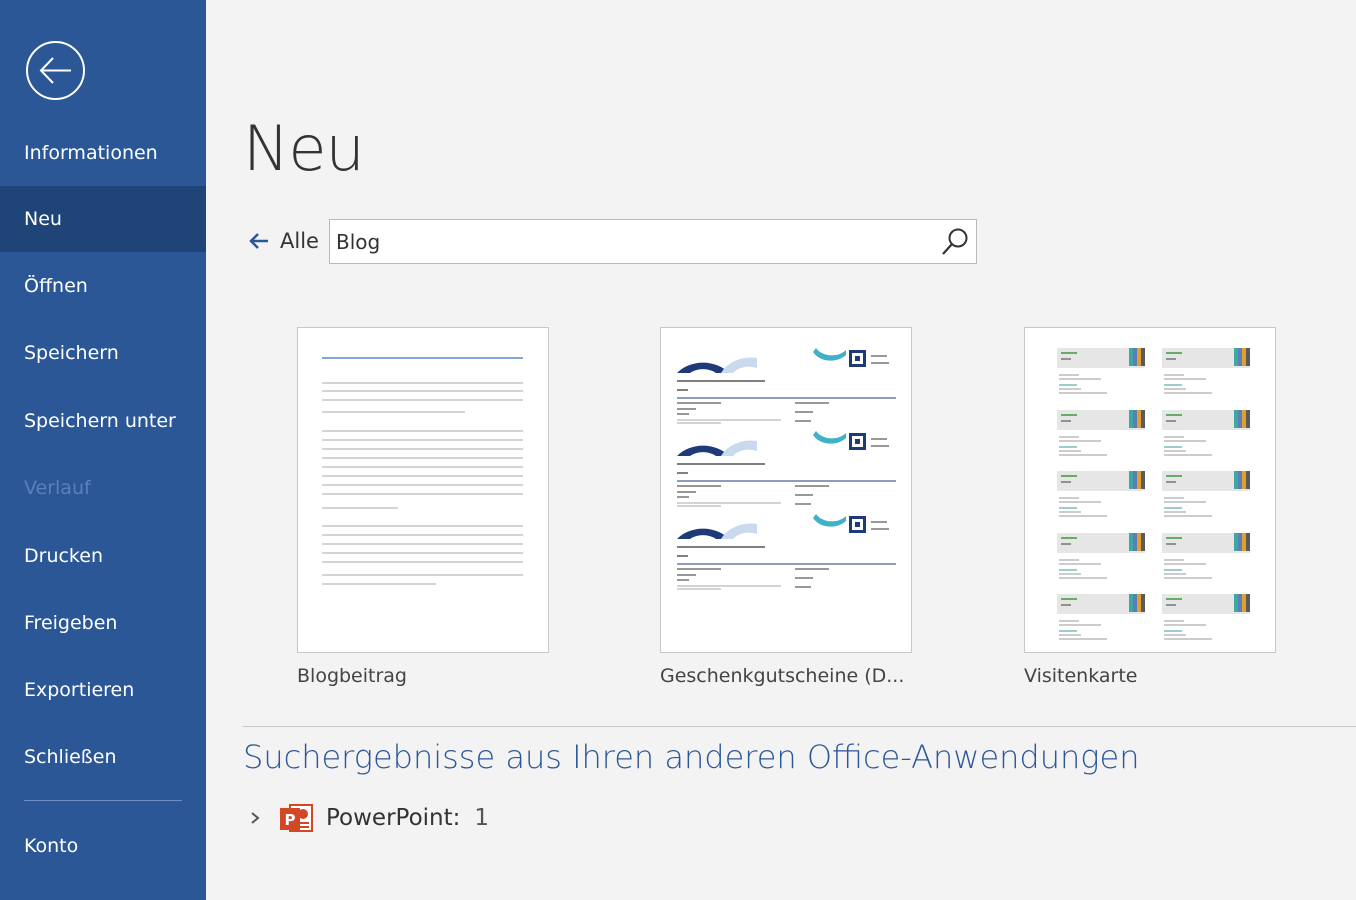 Image resolution: width=1356 pixels, height=900 pixels. I want to click on template-visitenkarte: Visitenkarte, so click(1150, 507).